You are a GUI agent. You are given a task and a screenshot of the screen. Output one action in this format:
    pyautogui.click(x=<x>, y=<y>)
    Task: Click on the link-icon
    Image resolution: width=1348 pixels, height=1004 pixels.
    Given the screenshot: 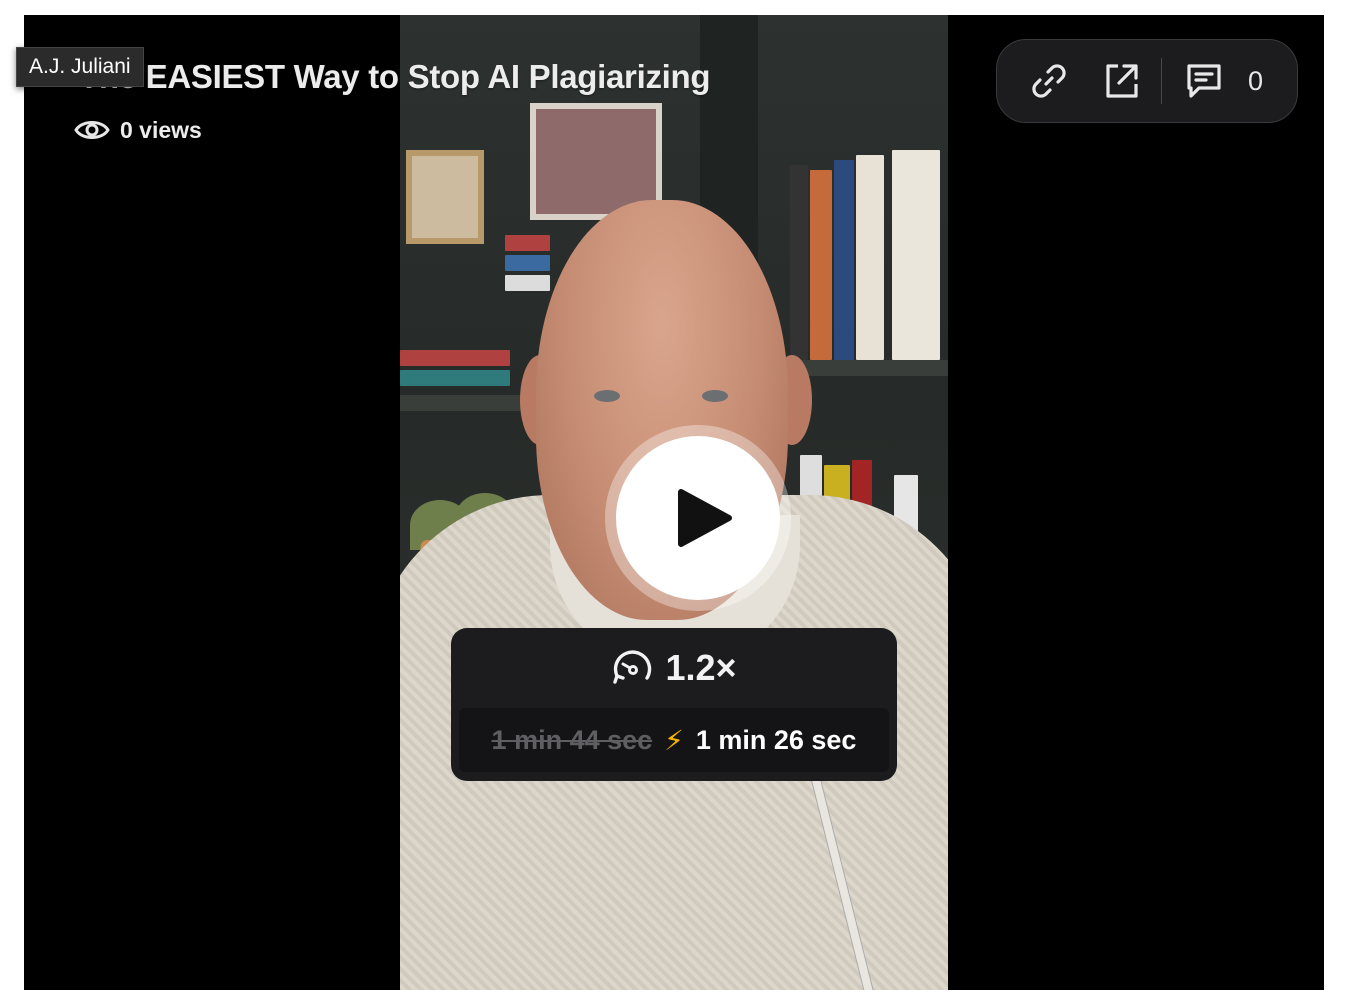 What is the action you would take?
    pyautogui.click(x=1049, y=81)
    